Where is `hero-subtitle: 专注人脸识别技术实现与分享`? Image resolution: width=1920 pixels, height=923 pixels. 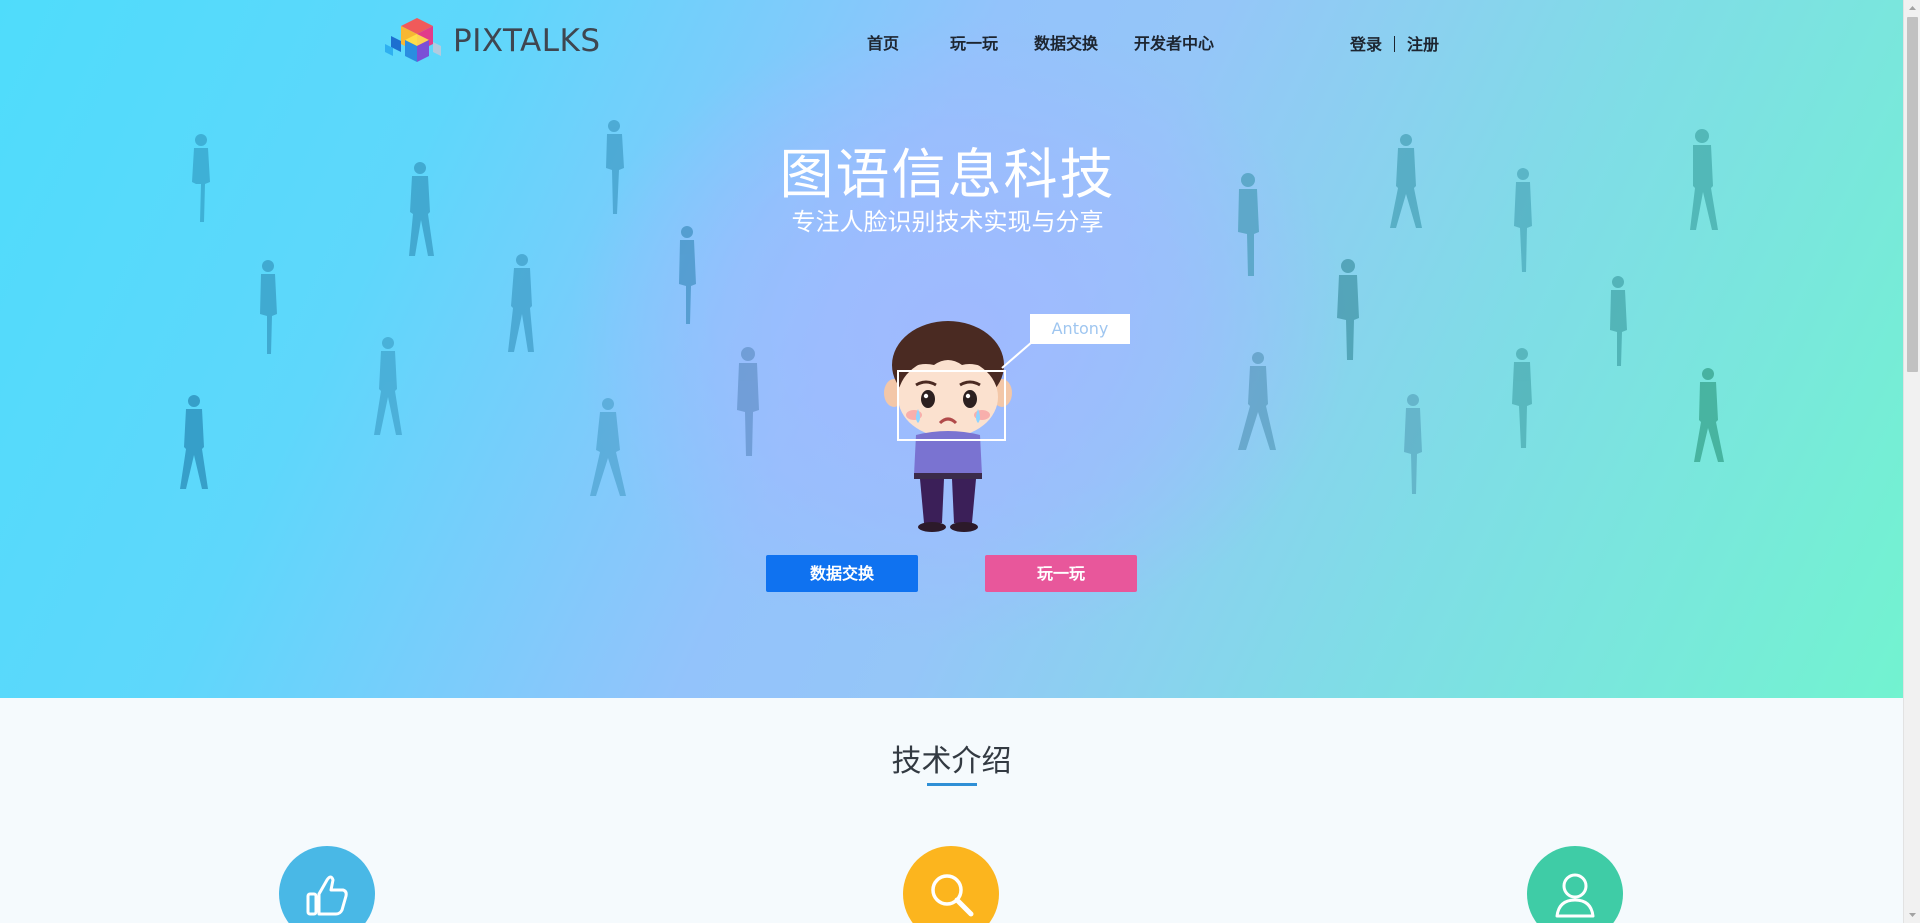 hero-subtitle: 专注人脸识别技术实现与分享 is located at coordinates (947, 222).